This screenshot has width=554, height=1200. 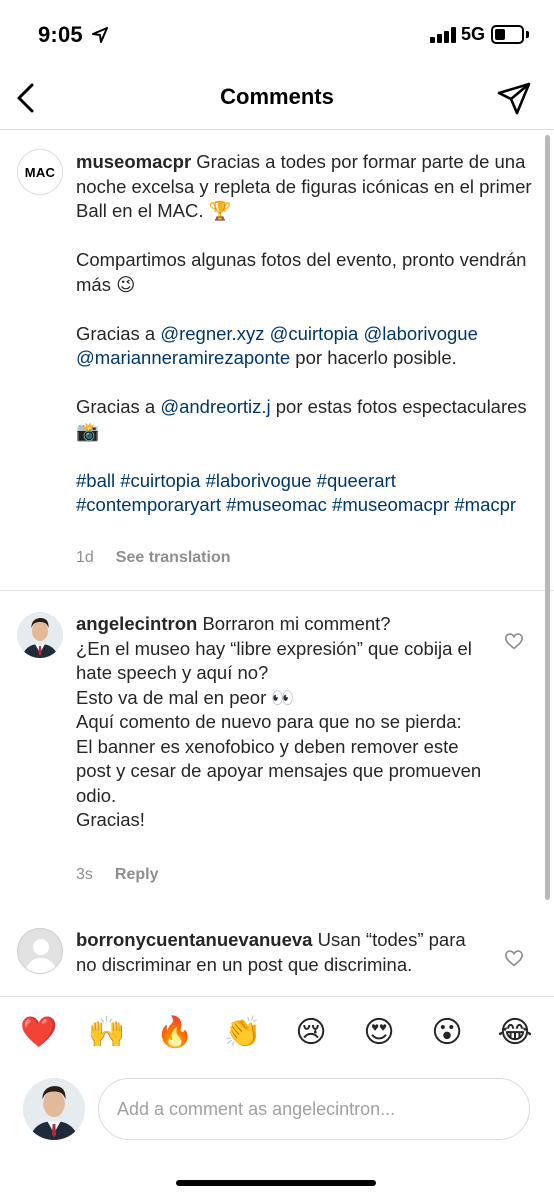 What do you see at coordinates (242, 1033) in the screenshot?
I see `clapping-emoji-button: 👏` at bounding box center [242, 1033].